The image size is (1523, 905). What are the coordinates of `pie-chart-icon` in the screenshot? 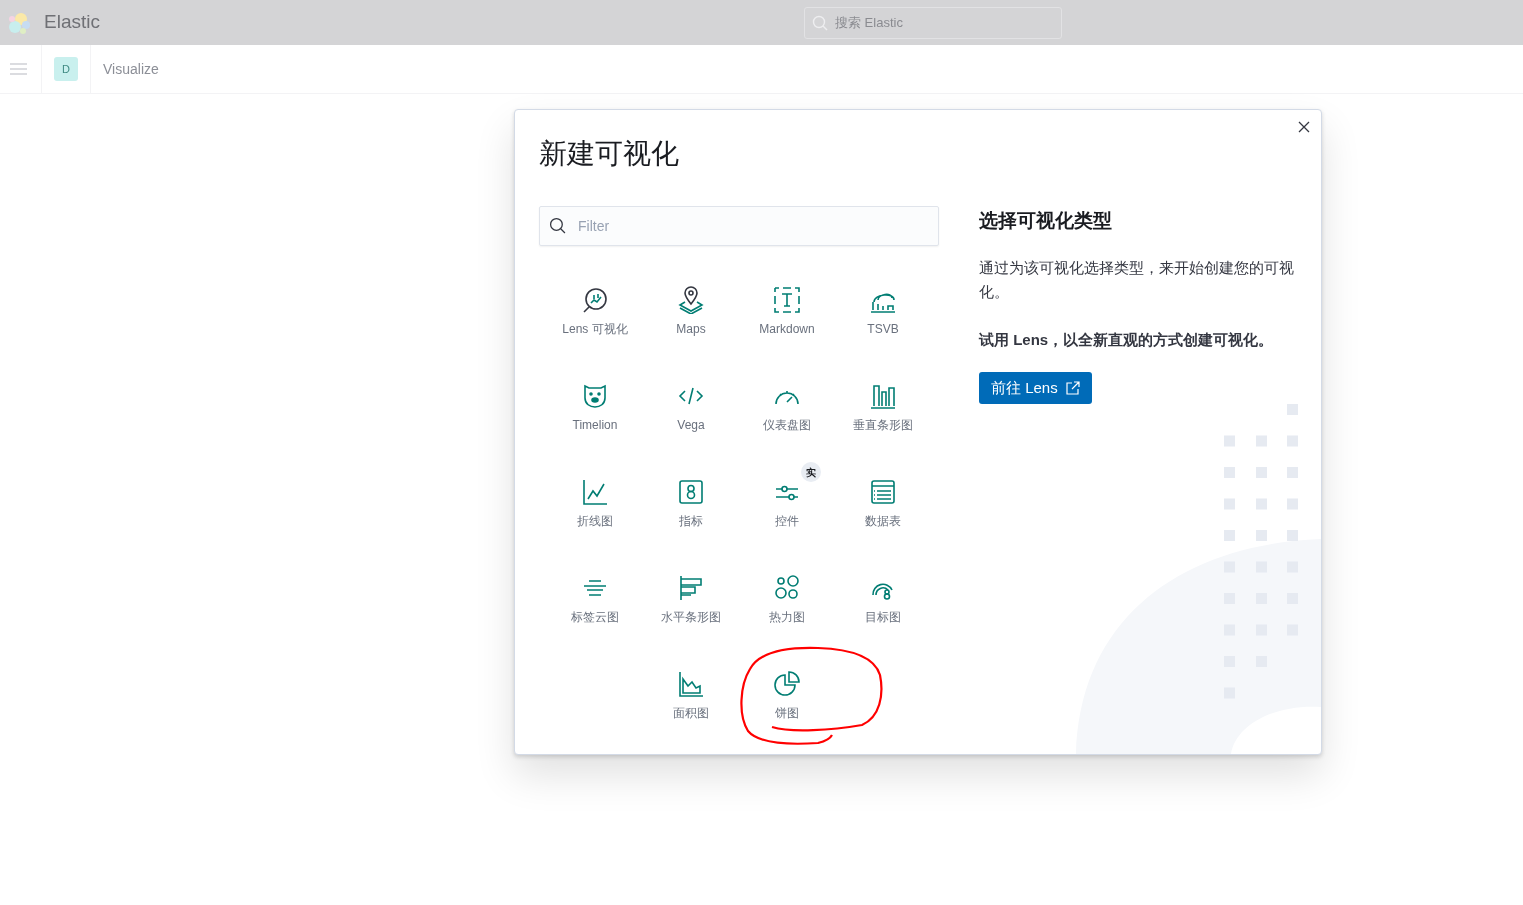 It's located at (787, 684).